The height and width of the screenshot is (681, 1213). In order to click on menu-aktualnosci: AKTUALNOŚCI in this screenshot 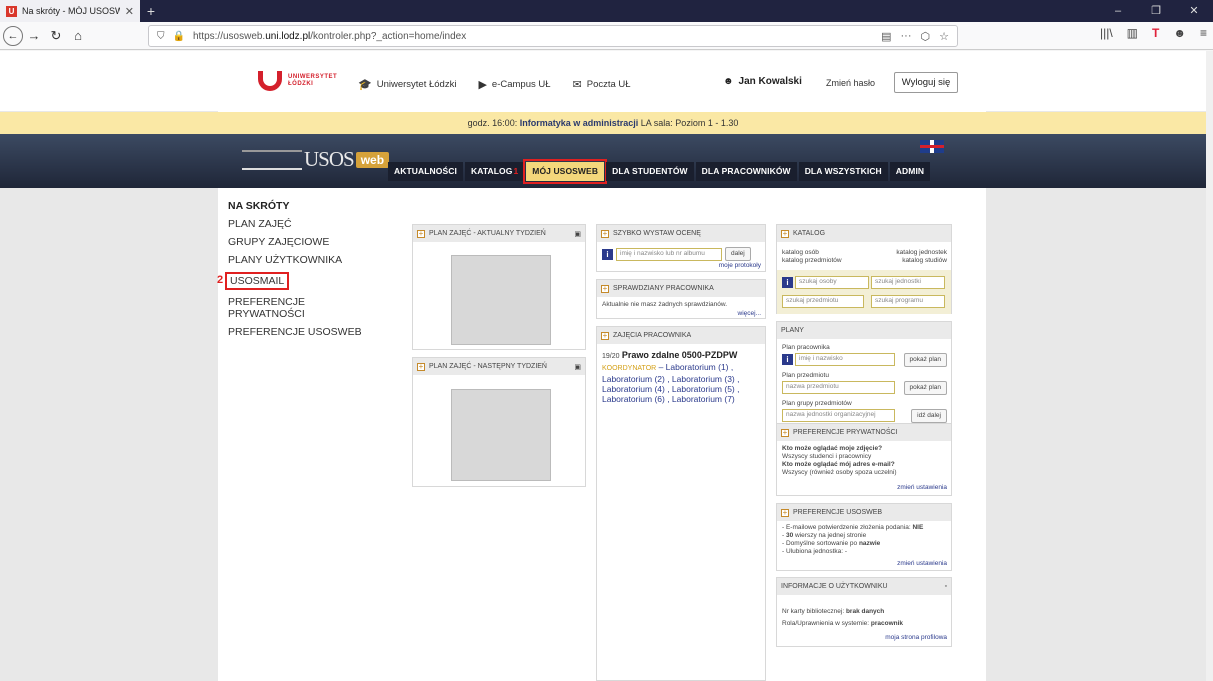, I will do `click(425, 171)`.